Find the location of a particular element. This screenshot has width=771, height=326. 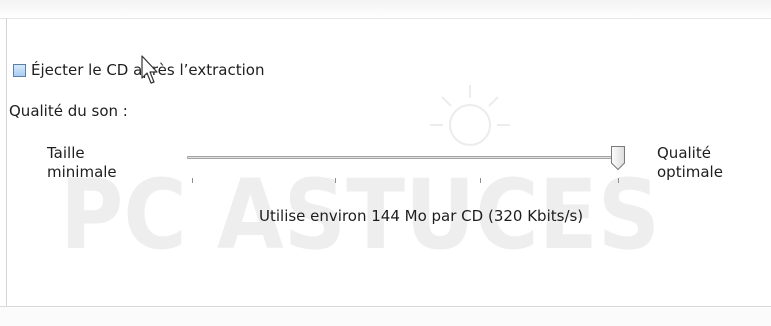

quality-slider-track is located at coordinates (403, 157).